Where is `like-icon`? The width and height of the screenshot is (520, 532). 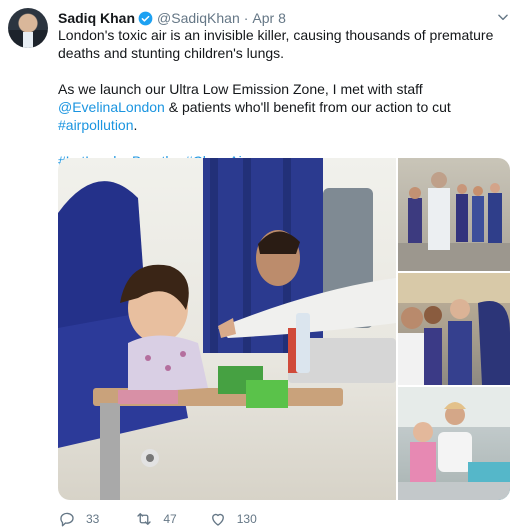
like-icon is located at coordinates (217, 519).